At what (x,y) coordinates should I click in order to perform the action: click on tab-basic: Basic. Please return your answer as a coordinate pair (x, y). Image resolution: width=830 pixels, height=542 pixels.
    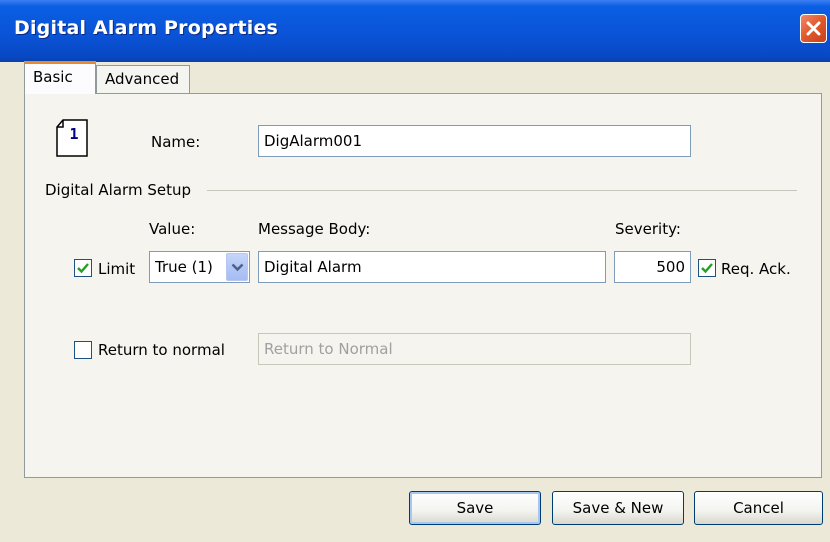
    Looking at the image, I should click on (60, 77).